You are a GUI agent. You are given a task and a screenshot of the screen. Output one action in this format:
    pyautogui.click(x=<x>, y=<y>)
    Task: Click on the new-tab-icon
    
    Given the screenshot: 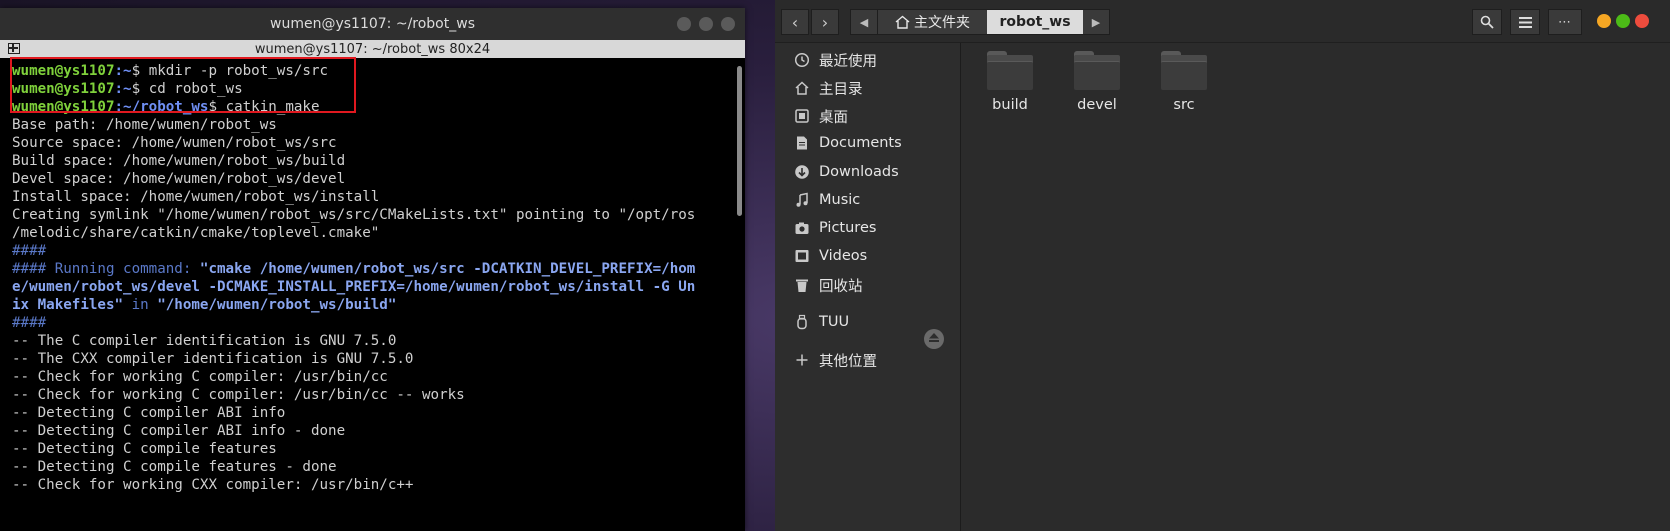 What is the action you would take?
    pyautogui.click(x=14, y=48)
    